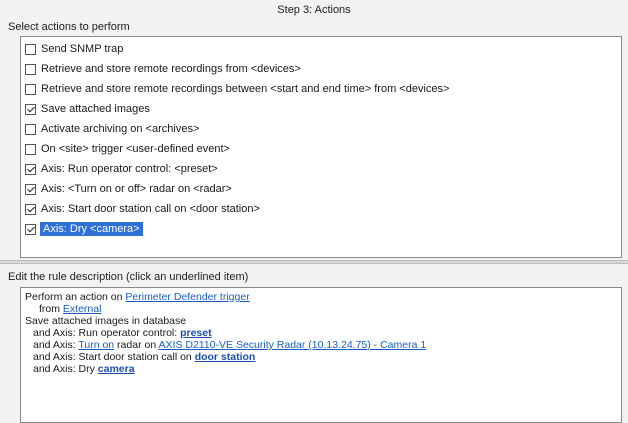 The height and width of the screenshot is (423, 628). What do you see at coordinates (321, 189) in the screenshot?
I see `action-row-axis-radar: Axis: <Turn on or off> radar on <radar>` at bounding box center [321, 189].